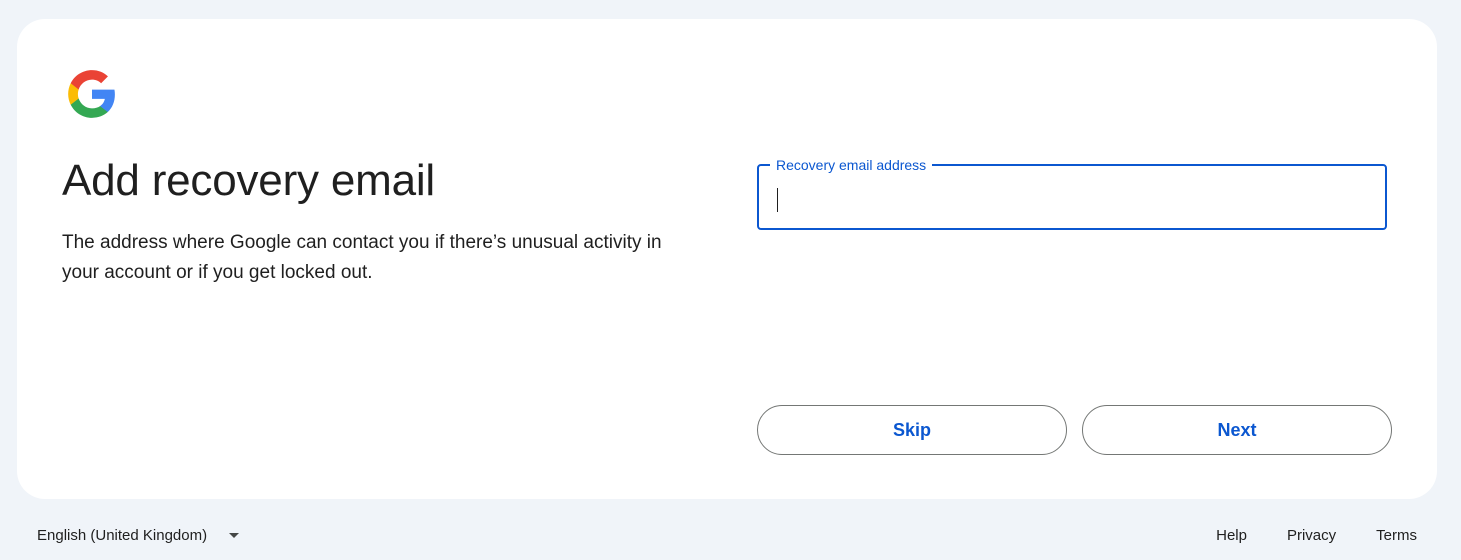 This screenshot has height=560, width=1461. I want to click on language-selector: English (United Kingdom), so click(138, 535).